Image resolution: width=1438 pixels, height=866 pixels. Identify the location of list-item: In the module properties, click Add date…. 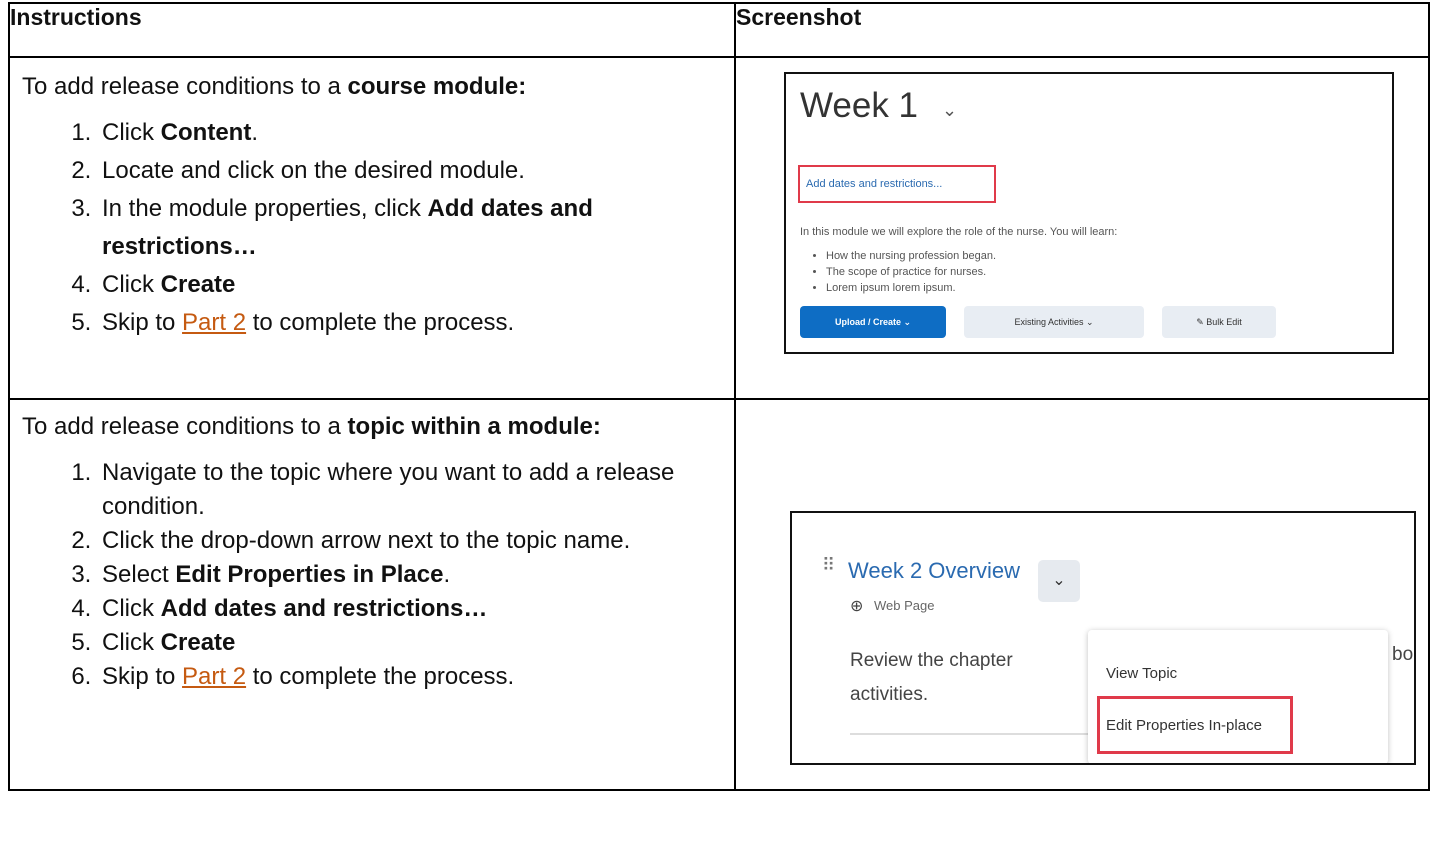
(416, 228).